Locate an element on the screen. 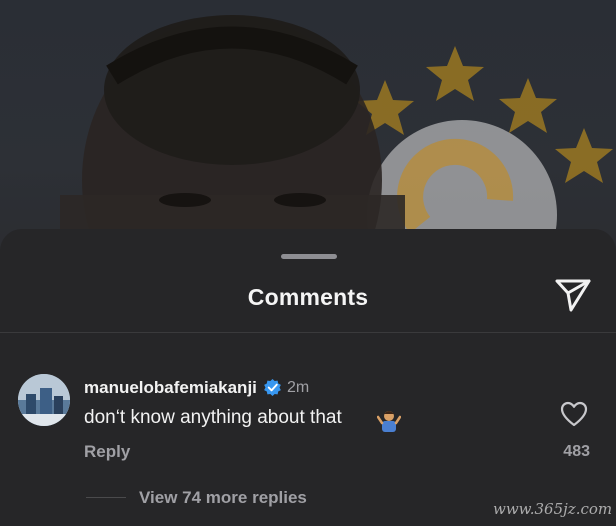 This screenshot has height=526, width=616. avatar is located at coordinates (44, 400).